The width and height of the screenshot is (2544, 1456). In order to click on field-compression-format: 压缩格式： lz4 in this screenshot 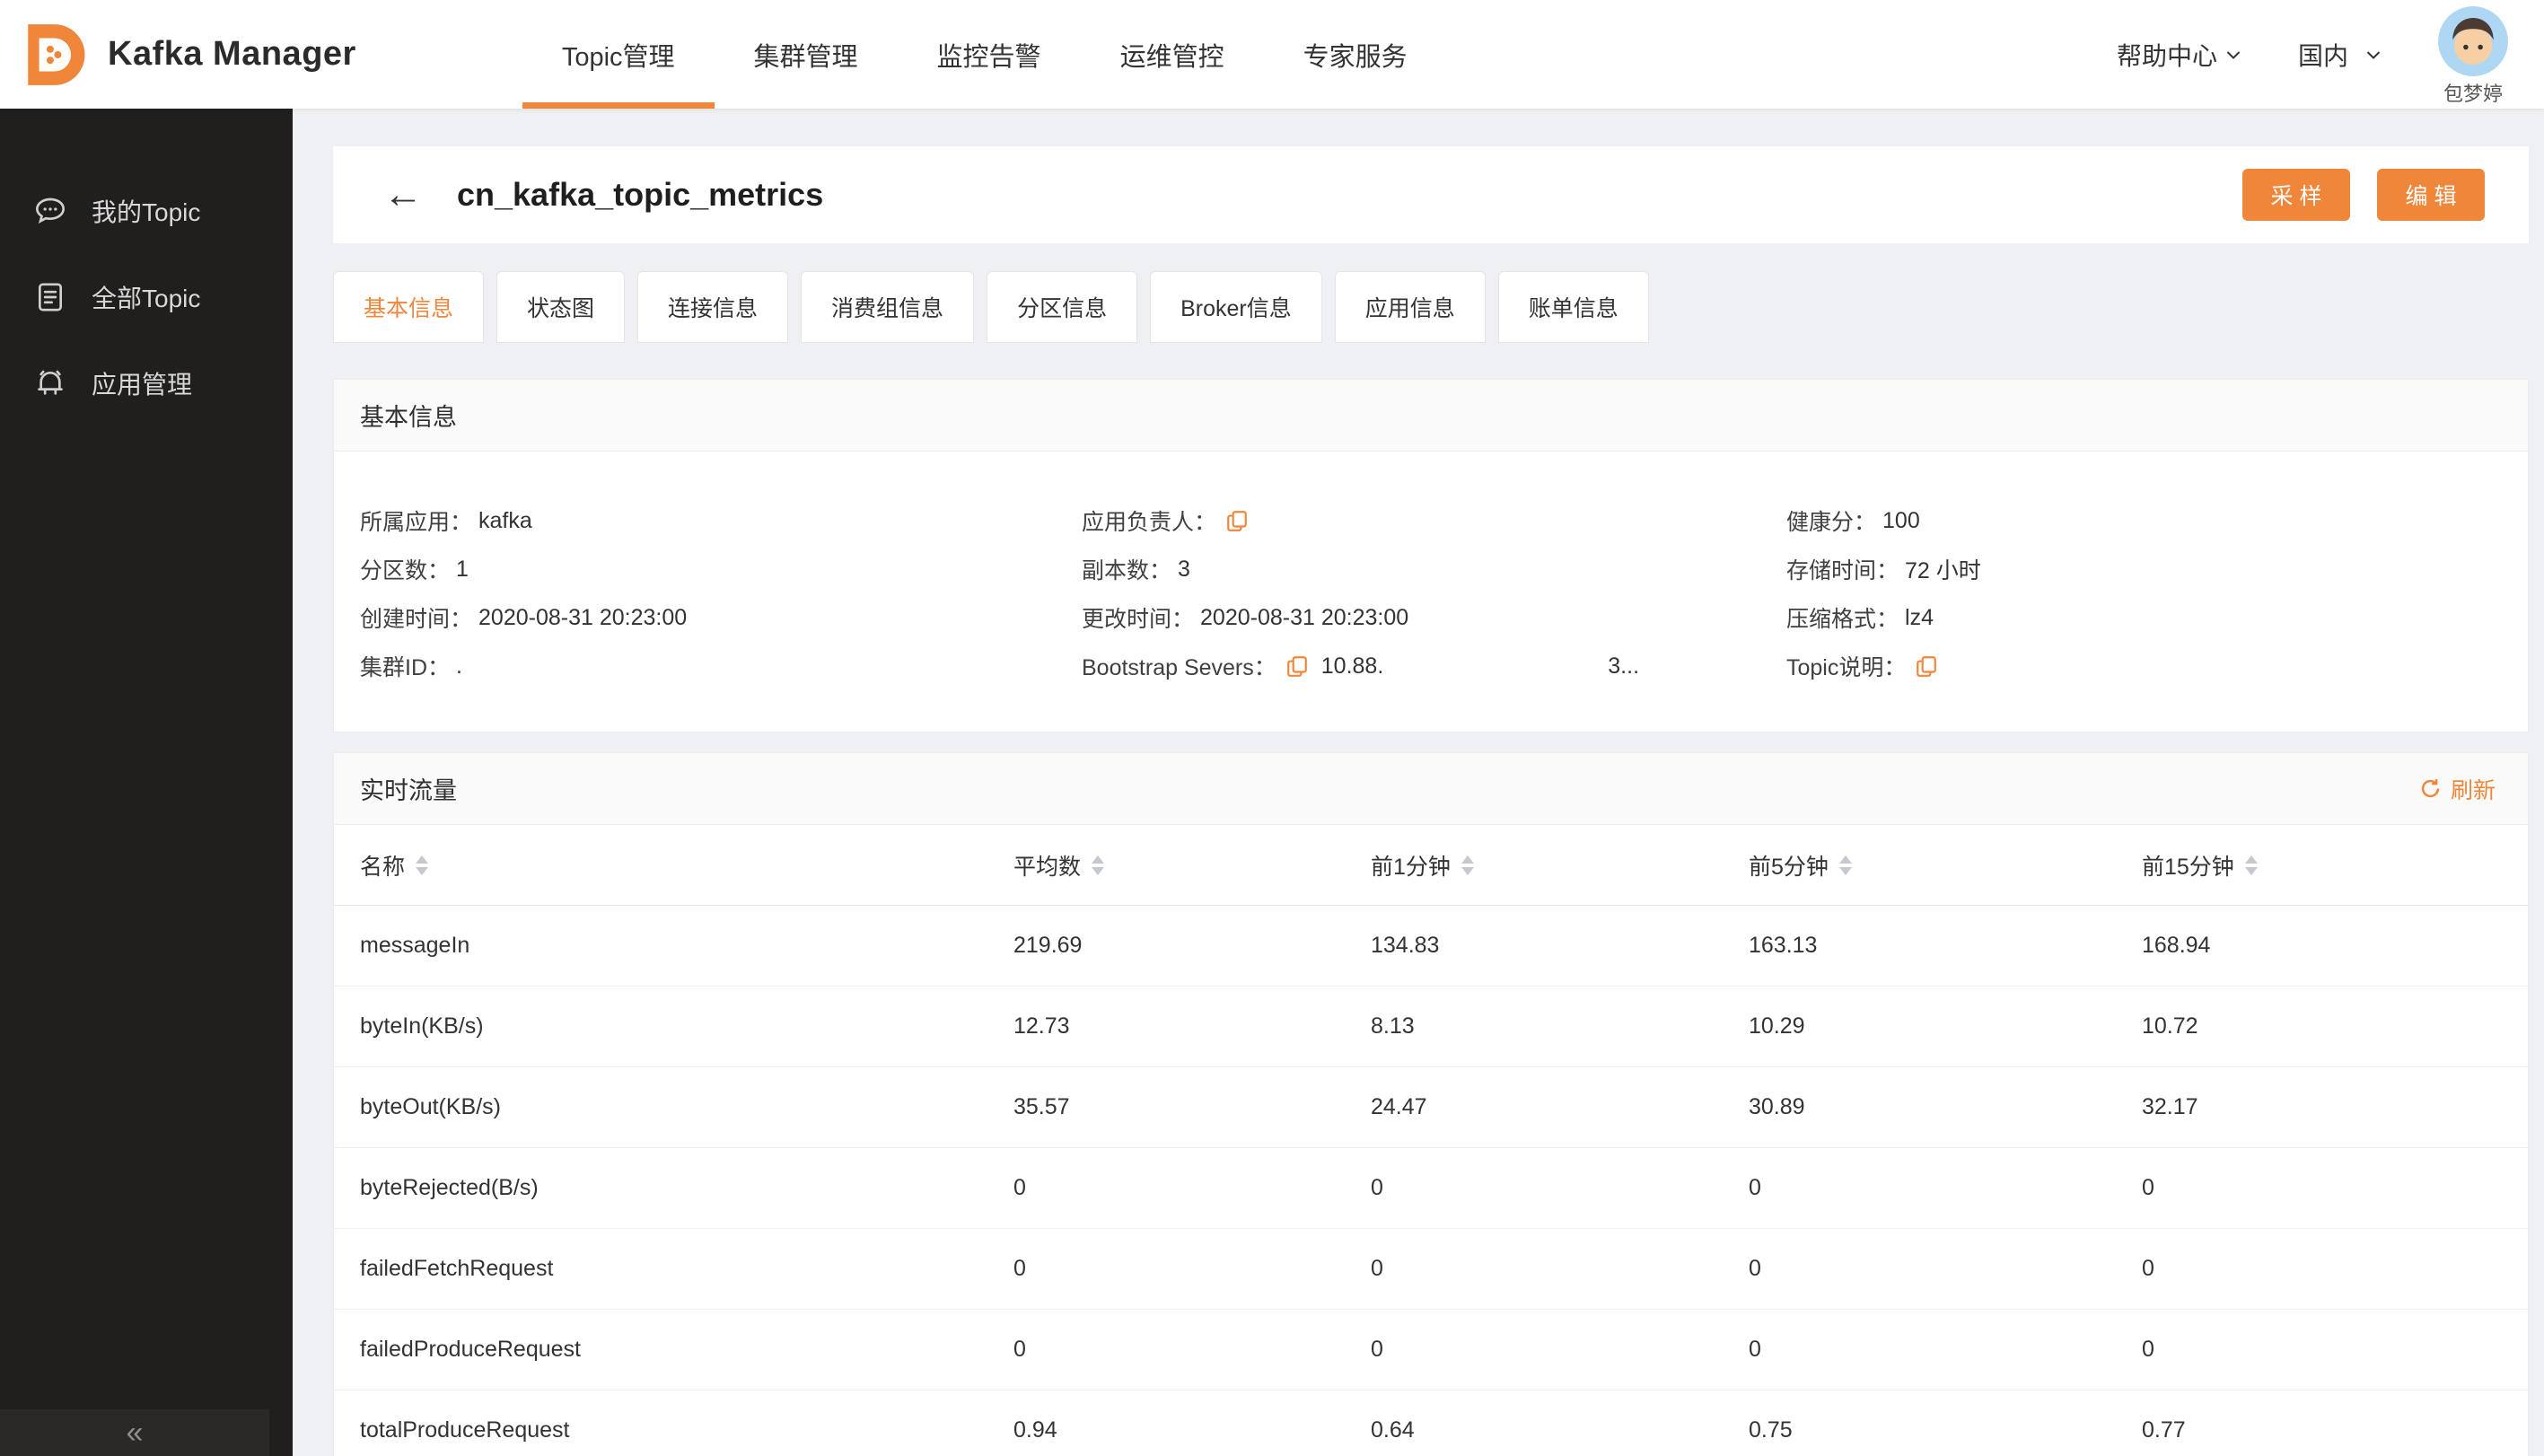, I will do `click(1860, 618)`.